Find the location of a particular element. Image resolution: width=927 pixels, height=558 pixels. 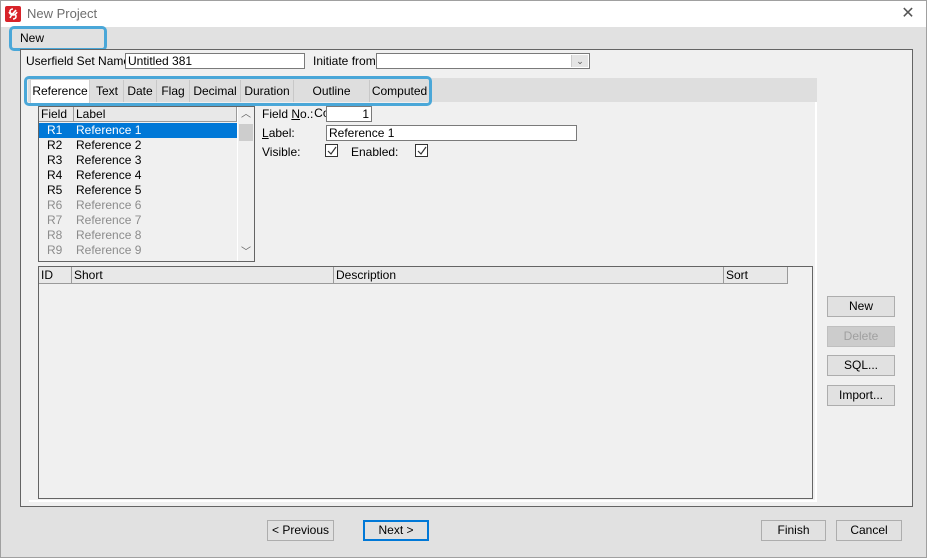

app-logo-icon is located at coordinates (13, 14).